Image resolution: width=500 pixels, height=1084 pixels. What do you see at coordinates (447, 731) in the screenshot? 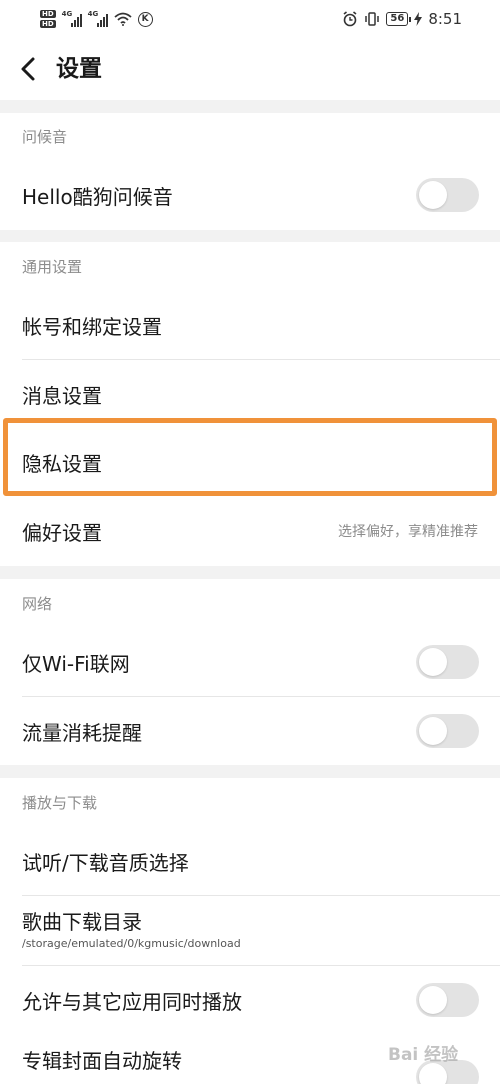
I see `data-usage-toggle` at bounding box center [447, 731].